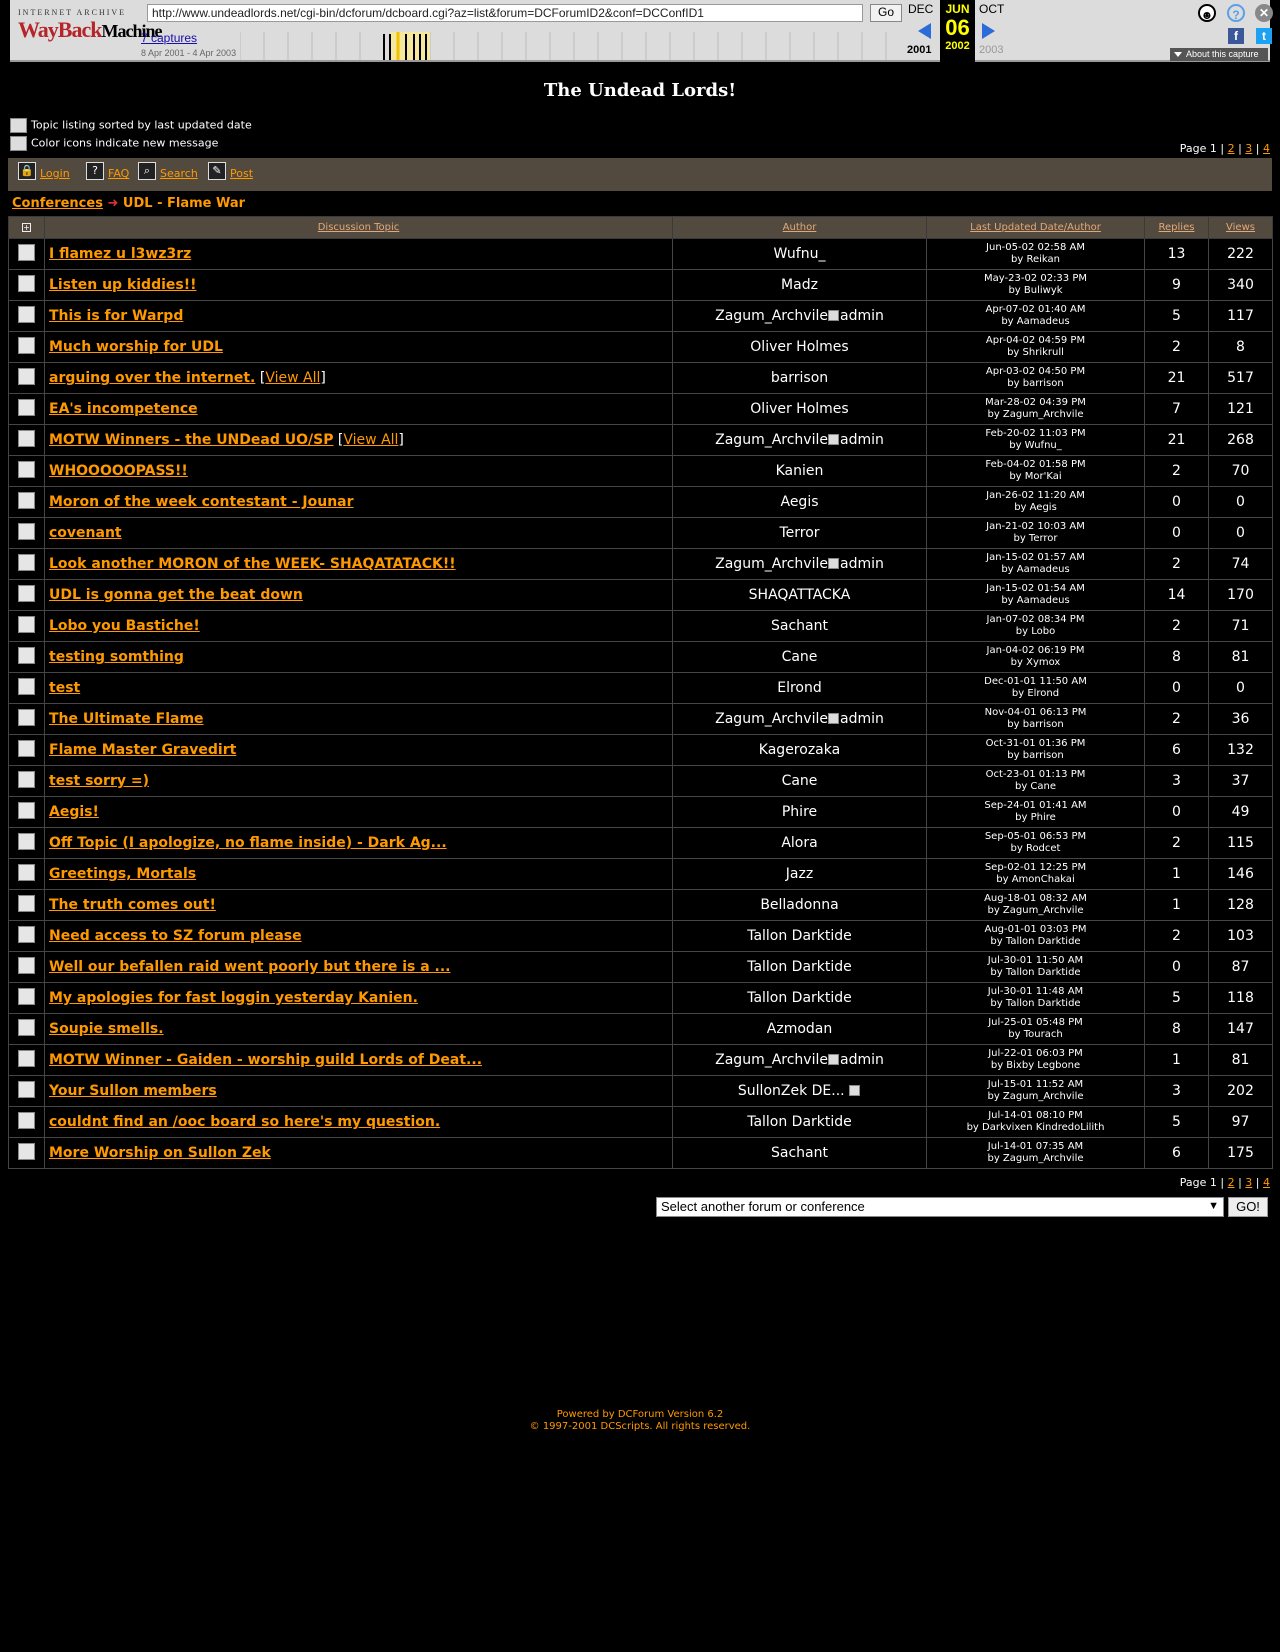 This screenshot has width=1280, height=1652. I want to click on topic-link: Your Sullon members, so click(133, 1091).